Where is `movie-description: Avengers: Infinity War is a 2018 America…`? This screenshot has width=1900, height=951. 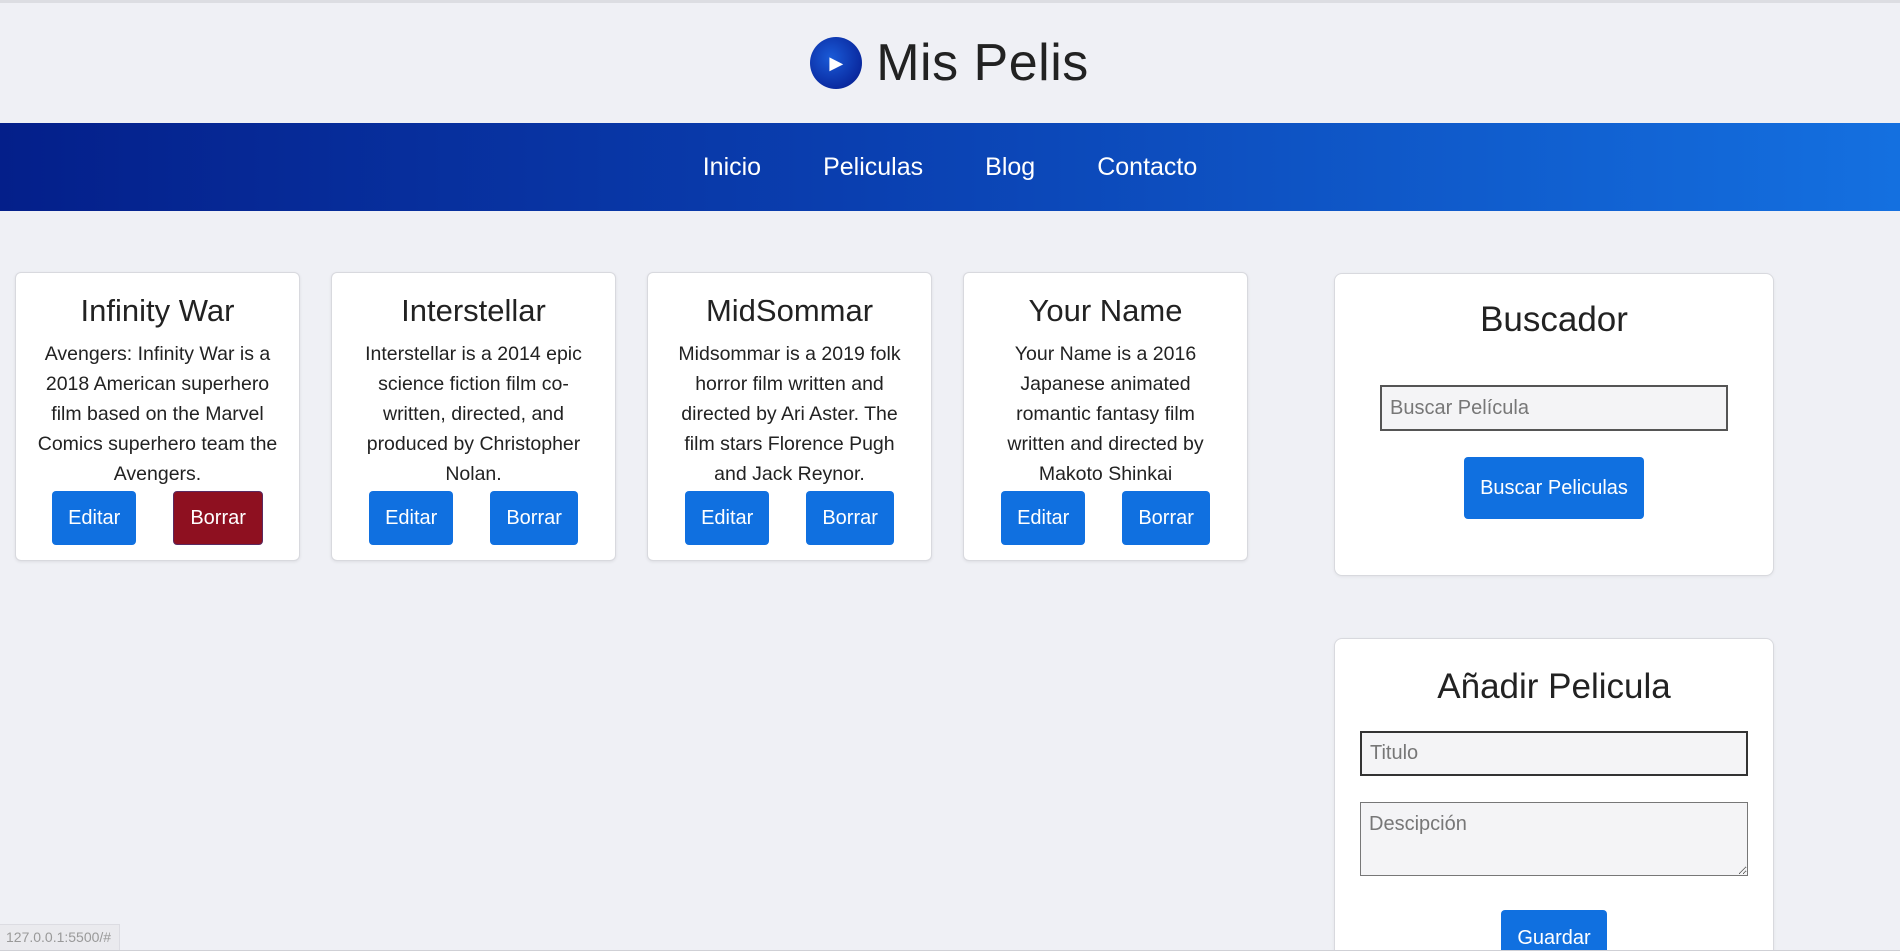
movie-description: Avengers: Infinity War is a 2018 America… is located at coordinates (157, 414).